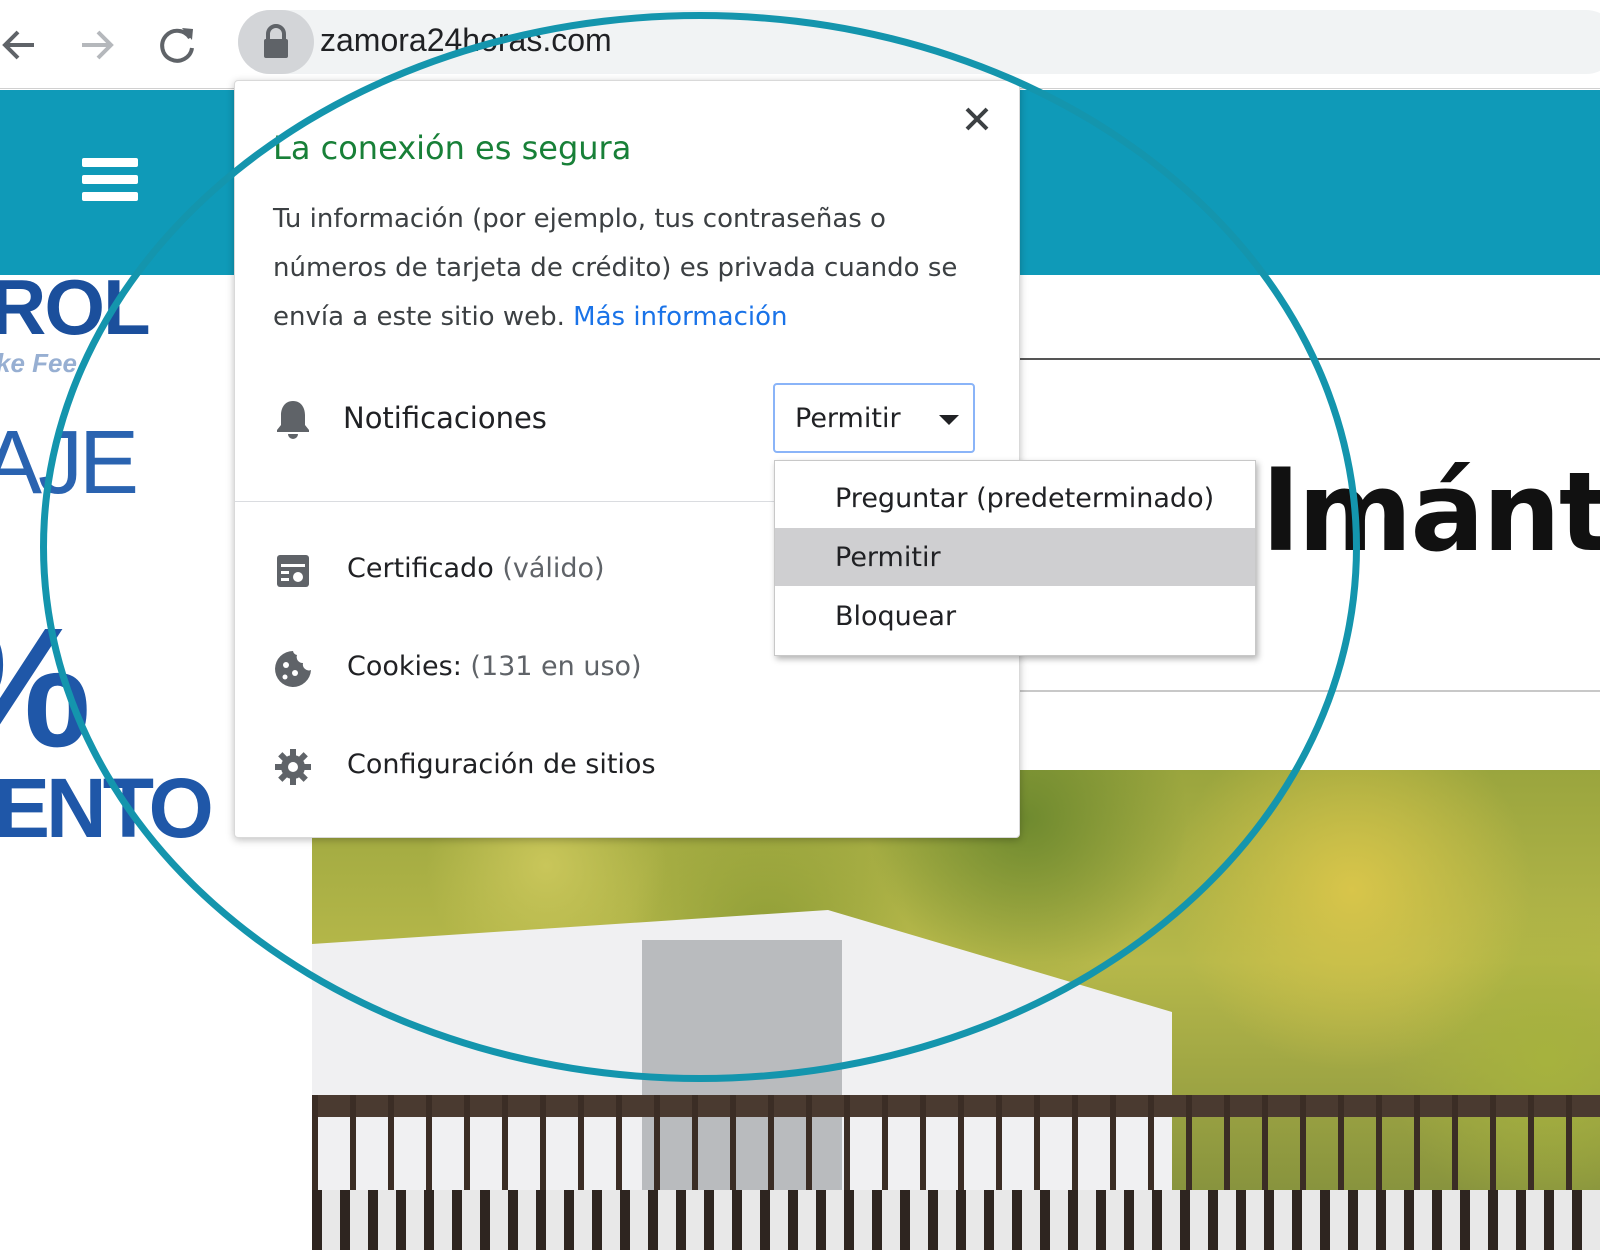 The height and width of the screenshot is (1250, 1600). Describe the element at coordinates (18, 45) in the screenshot. I see `arrow-left-icon` at that location.